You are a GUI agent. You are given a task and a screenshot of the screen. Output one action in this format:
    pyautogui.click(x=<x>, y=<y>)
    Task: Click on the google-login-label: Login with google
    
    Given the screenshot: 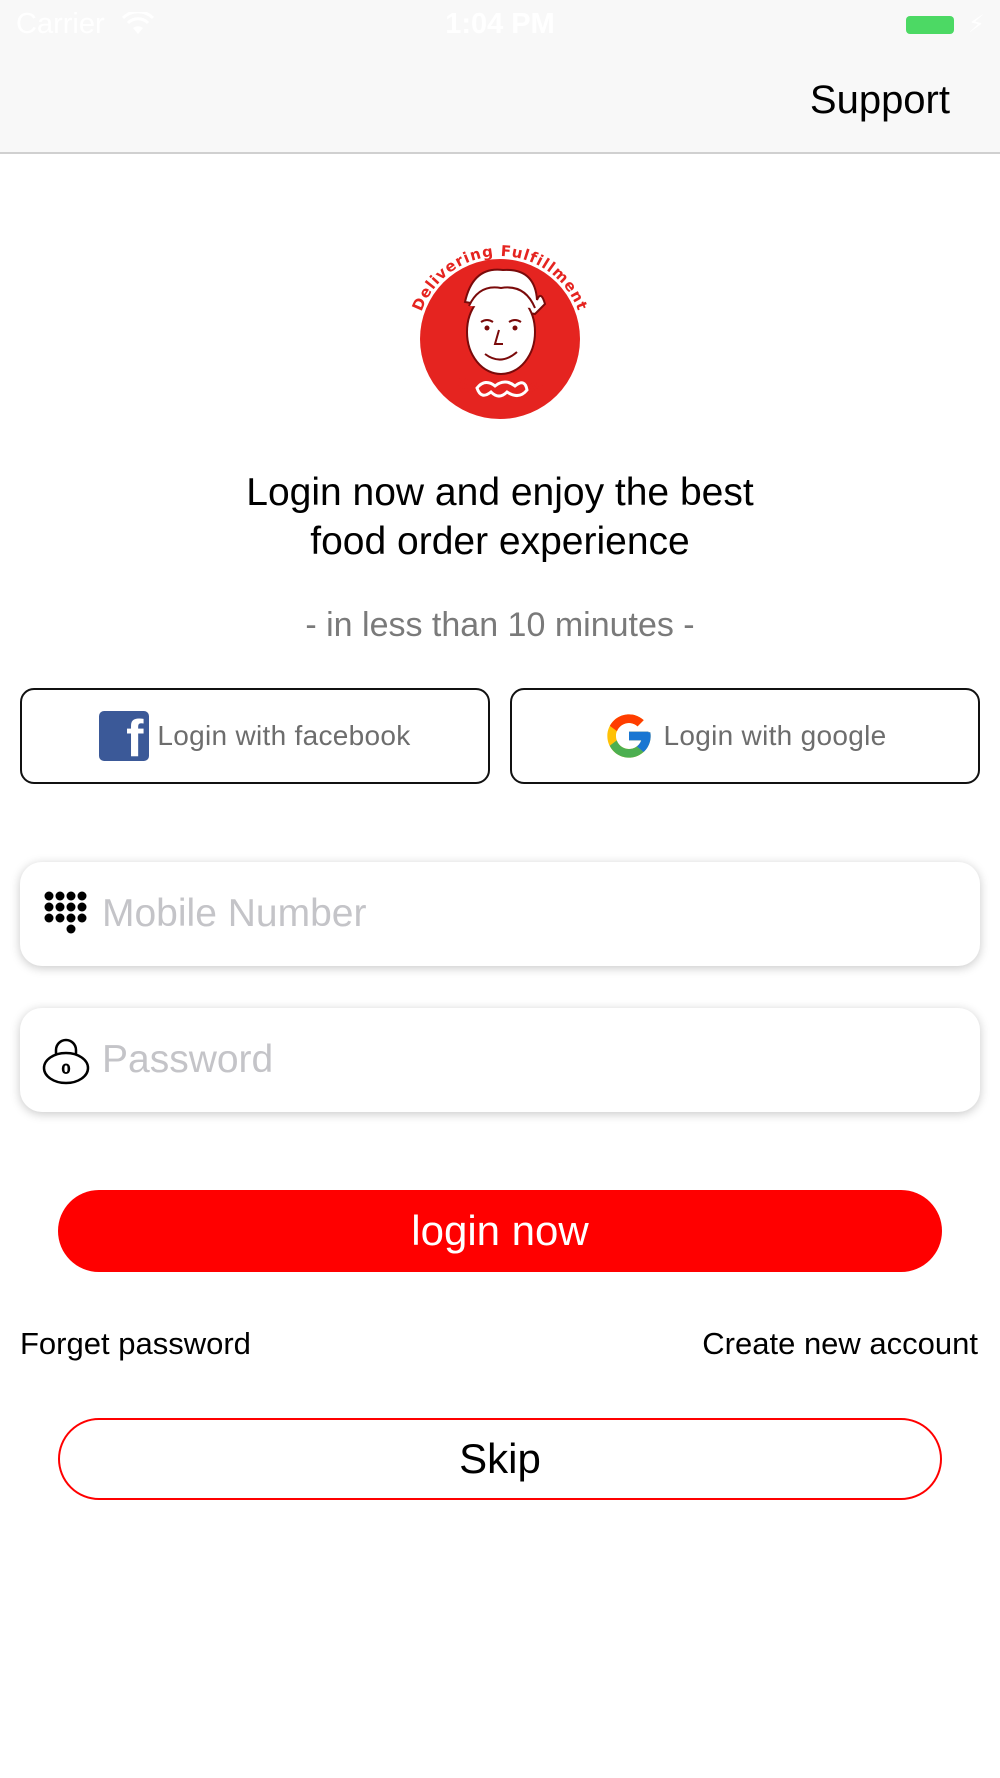 What is the action you would take?
    pyautogui.click(x=775, y=735)
    